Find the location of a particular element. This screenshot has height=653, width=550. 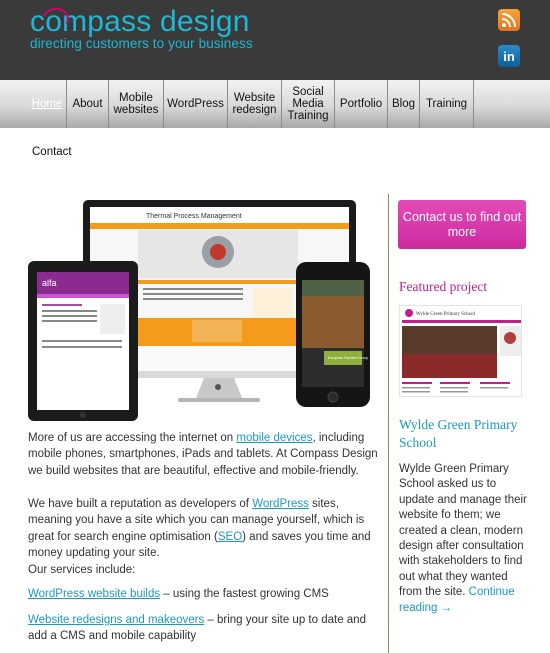

nav-item-wordpress: WordPress is located at coordinates (195, 104).